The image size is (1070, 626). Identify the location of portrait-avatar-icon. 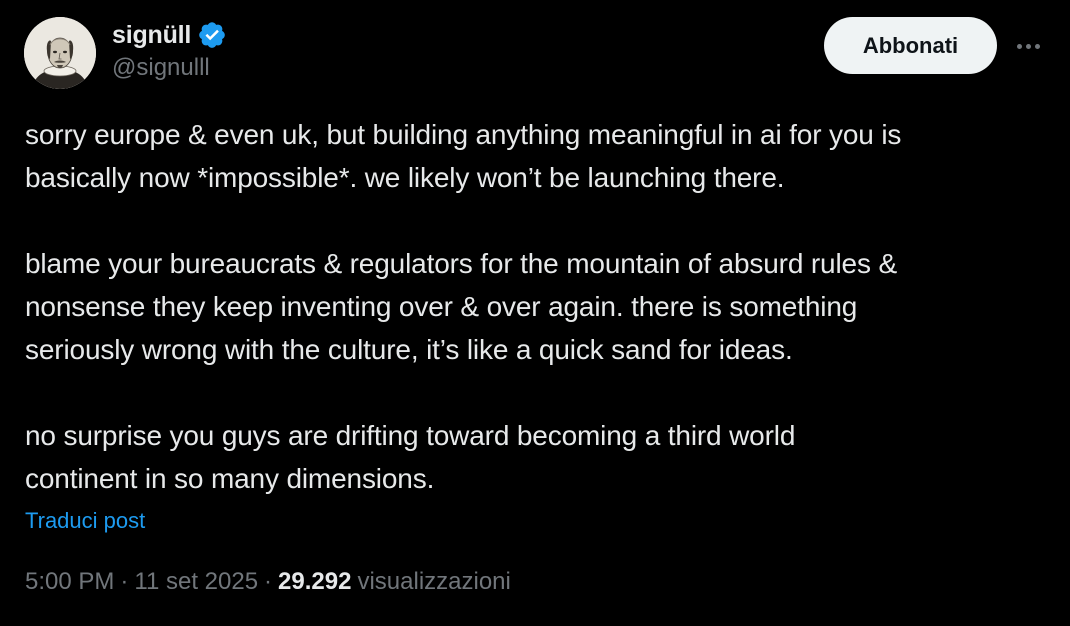
(60, 53).